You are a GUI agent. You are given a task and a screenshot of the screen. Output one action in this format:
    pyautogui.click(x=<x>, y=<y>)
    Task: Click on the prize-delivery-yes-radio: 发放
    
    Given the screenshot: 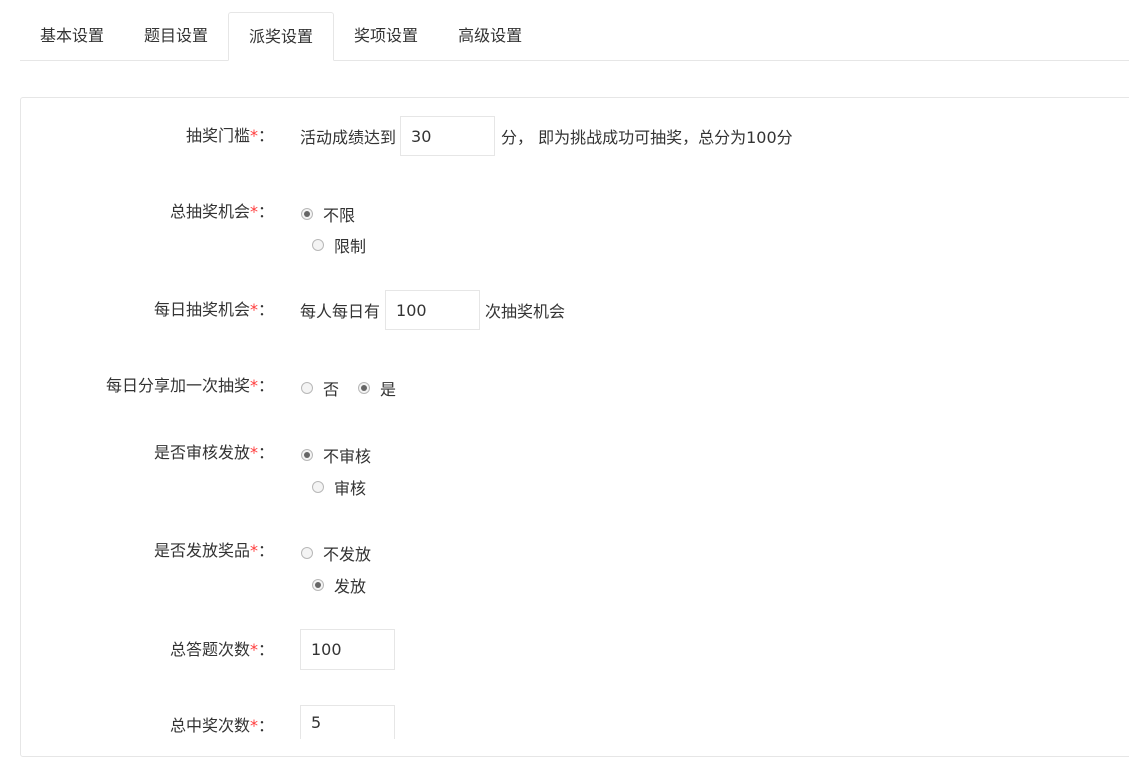 What is the action you would take?
    pyautogui.click(x=339, y=585)
    